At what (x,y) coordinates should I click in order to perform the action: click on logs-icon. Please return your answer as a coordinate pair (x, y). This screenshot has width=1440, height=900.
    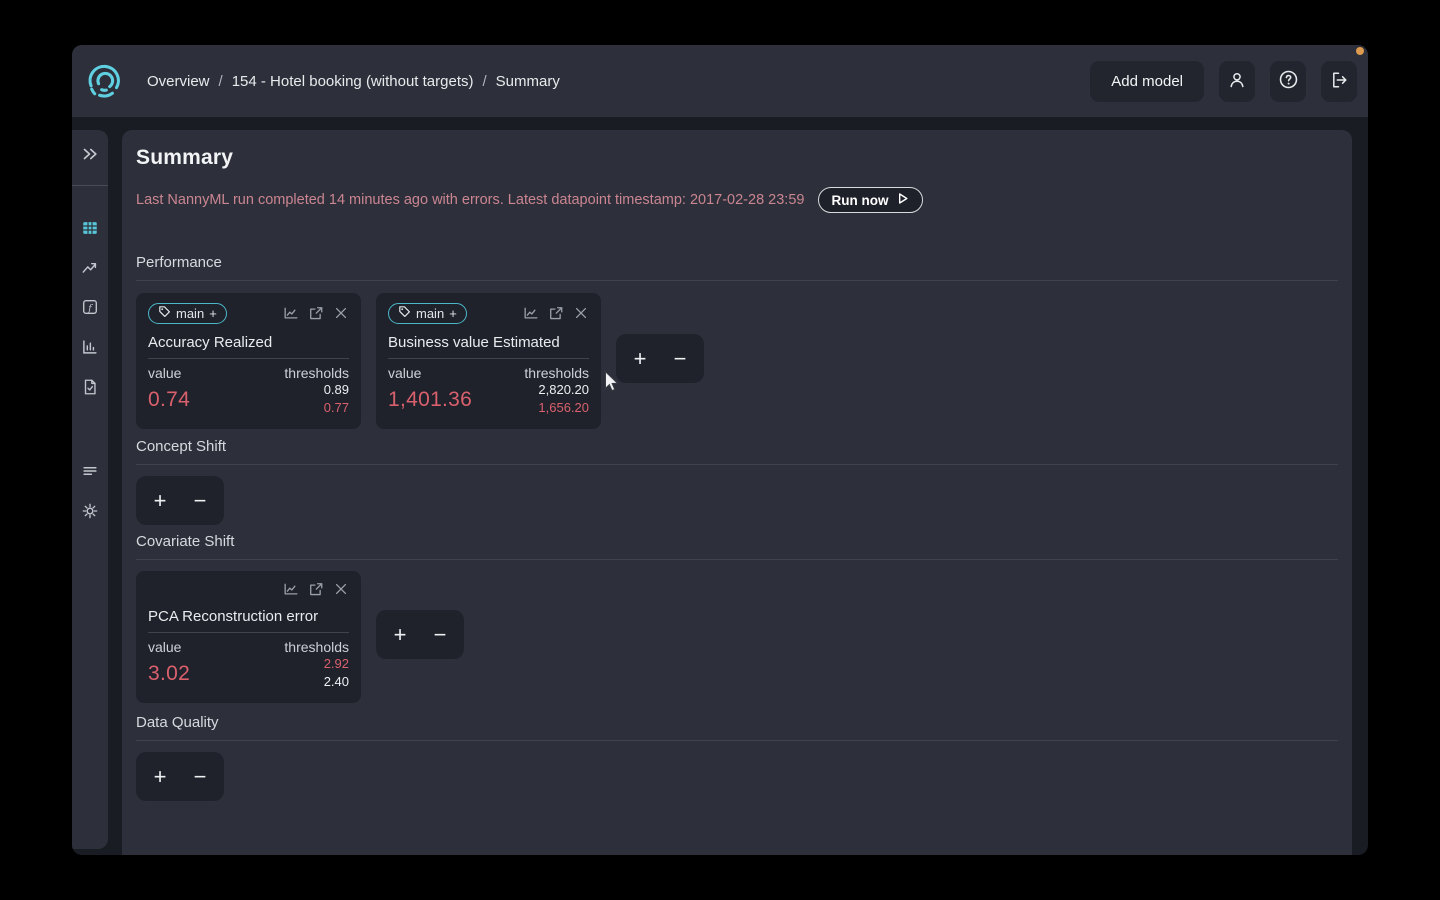
    Looking at the image, I should click on (90, 471).